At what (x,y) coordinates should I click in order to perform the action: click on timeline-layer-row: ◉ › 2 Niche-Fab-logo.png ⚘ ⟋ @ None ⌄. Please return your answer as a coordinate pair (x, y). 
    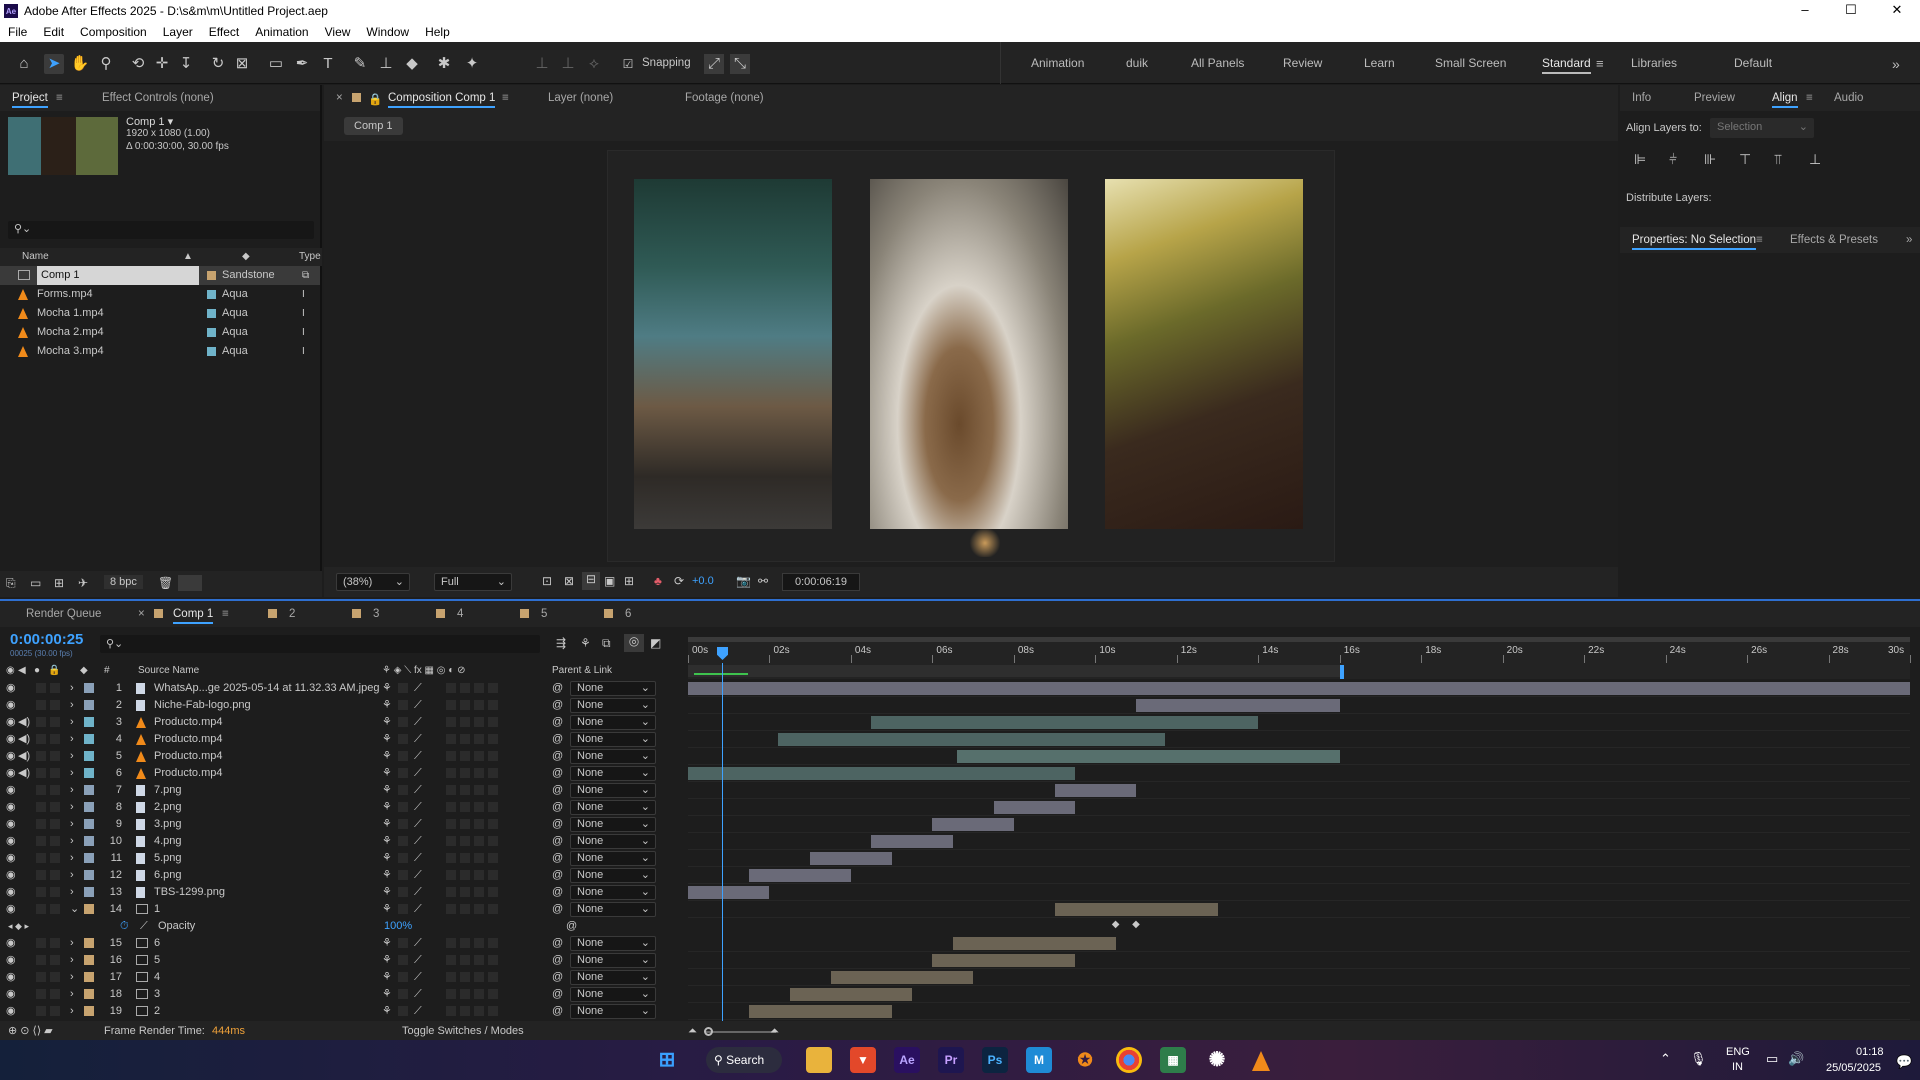
    Looking at the image, I should click on (342, 705).